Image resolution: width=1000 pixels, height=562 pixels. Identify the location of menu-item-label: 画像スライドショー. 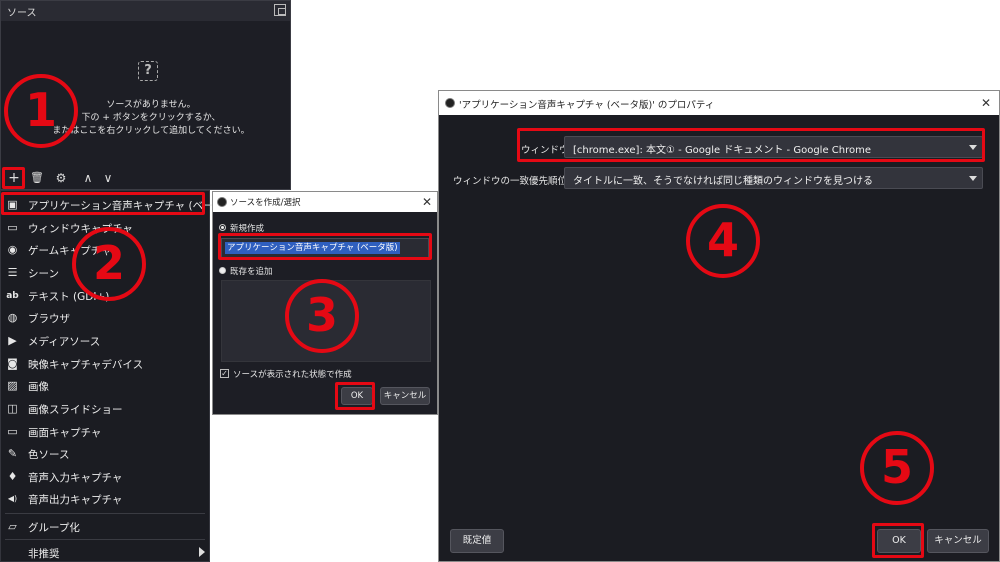
(75, 410).